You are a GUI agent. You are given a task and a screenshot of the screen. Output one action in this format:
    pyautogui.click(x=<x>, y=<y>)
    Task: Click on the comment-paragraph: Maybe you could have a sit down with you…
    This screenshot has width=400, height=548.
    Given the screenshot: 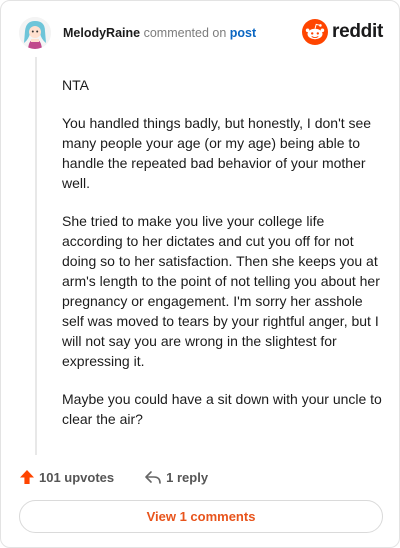 What is the action you would take?
    pyautogui.click(x=222, y=409)
    